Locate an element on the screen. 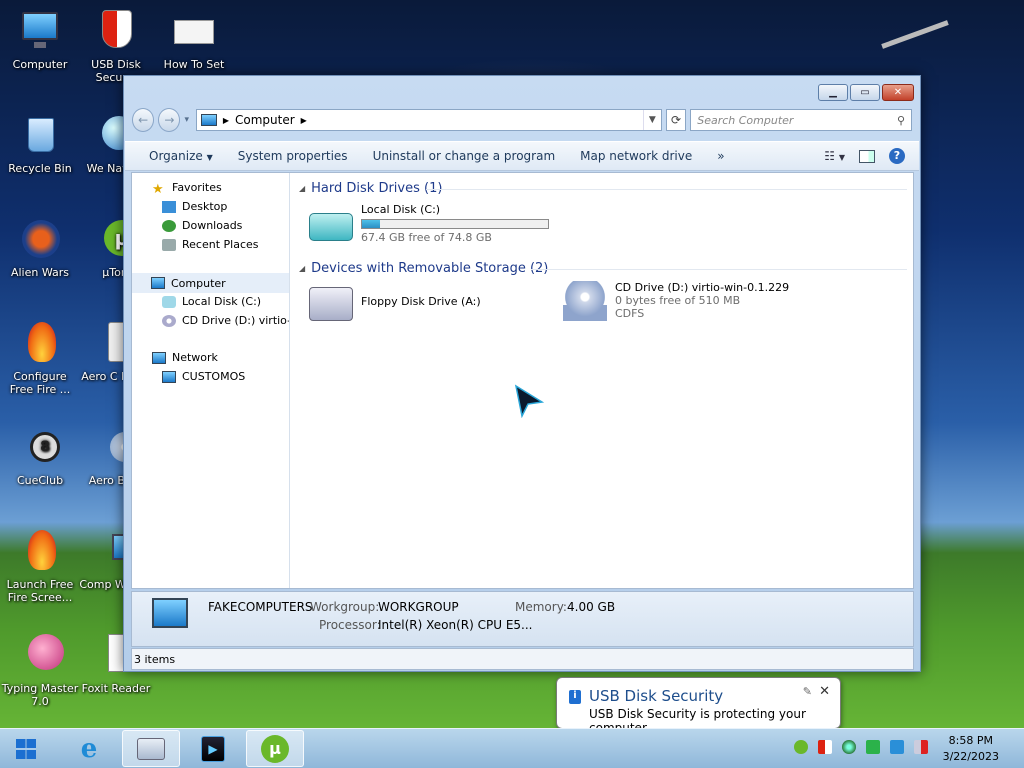  nav-network: Network is located at coordinates (185, 357).